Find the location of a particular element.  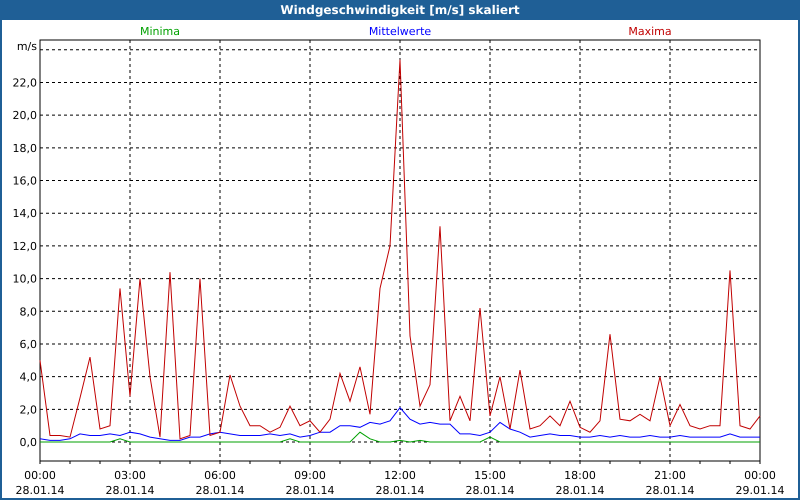

axis-tick-label: 16,0 is located at coordinates (24, 181).